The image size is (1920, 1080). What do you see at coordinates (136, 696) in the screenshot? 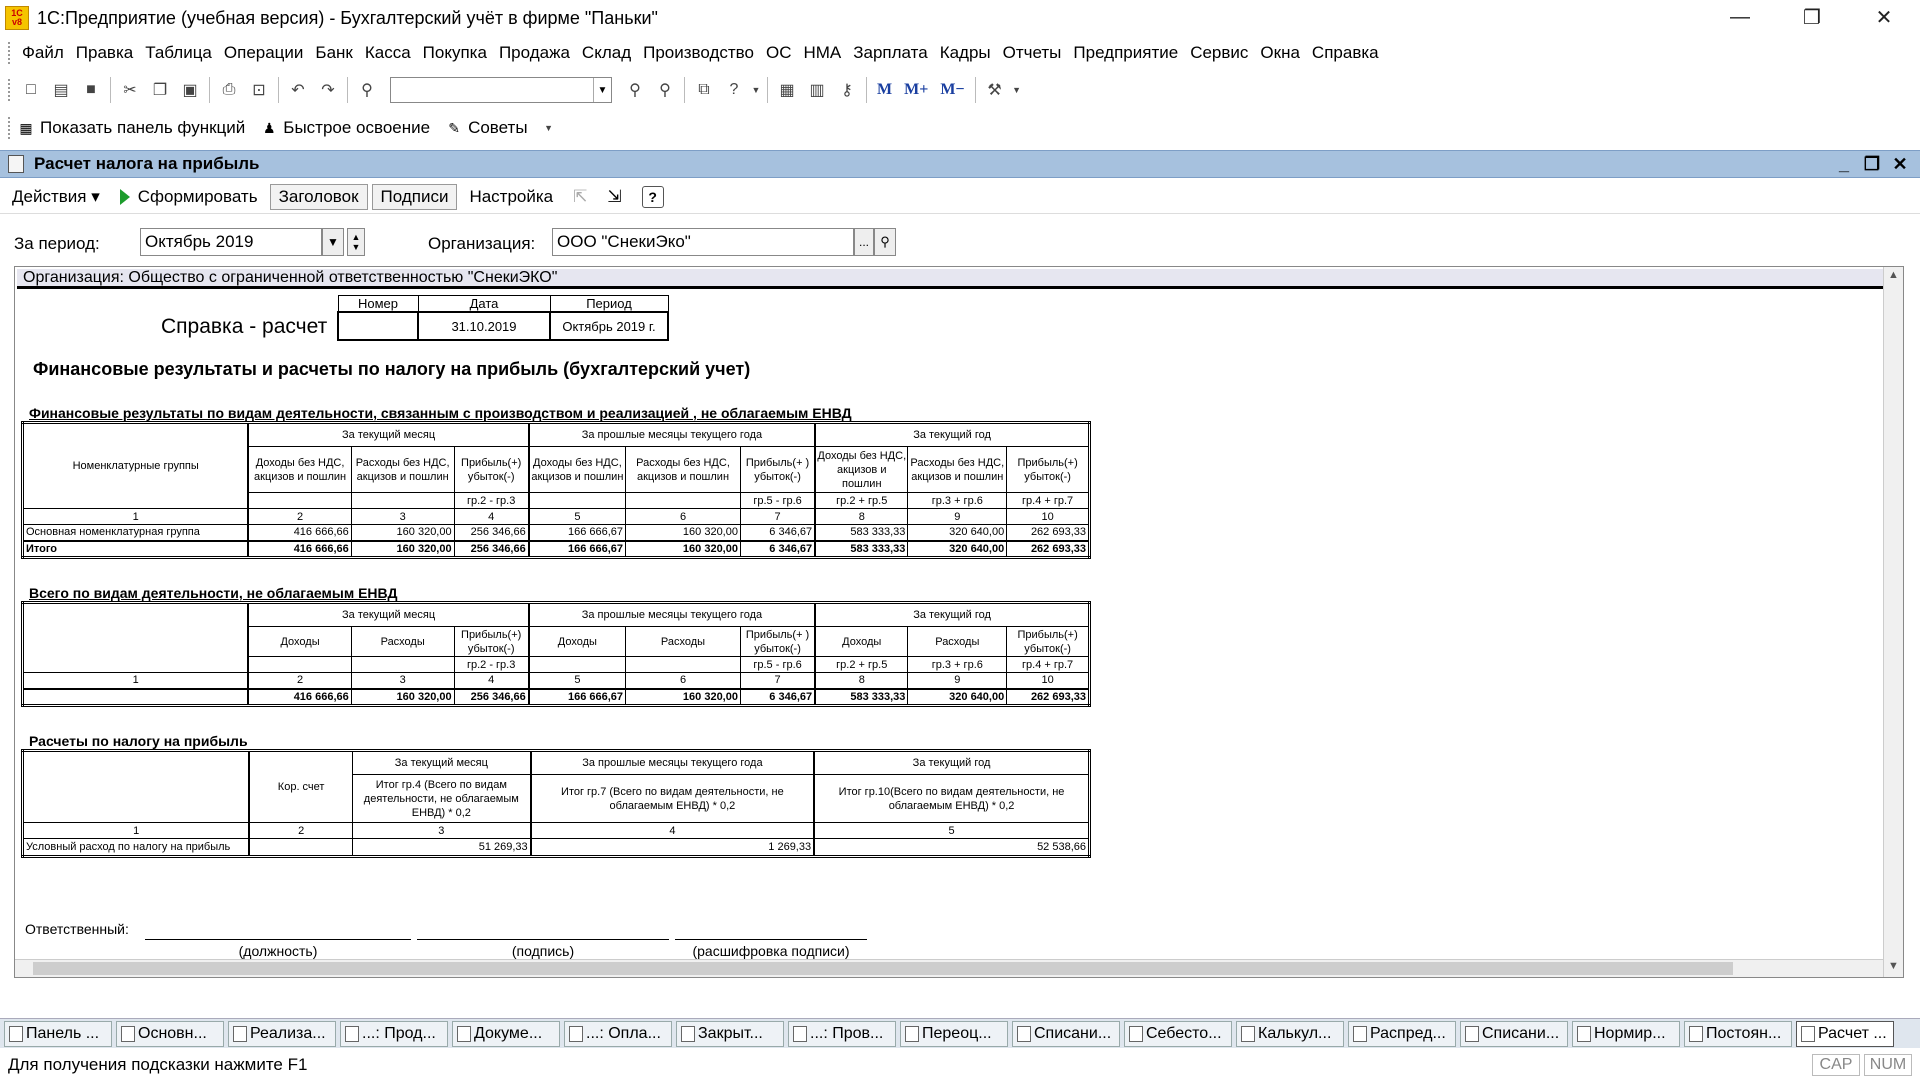
I see `empty-label-cell` at bounding box center [136, 696].